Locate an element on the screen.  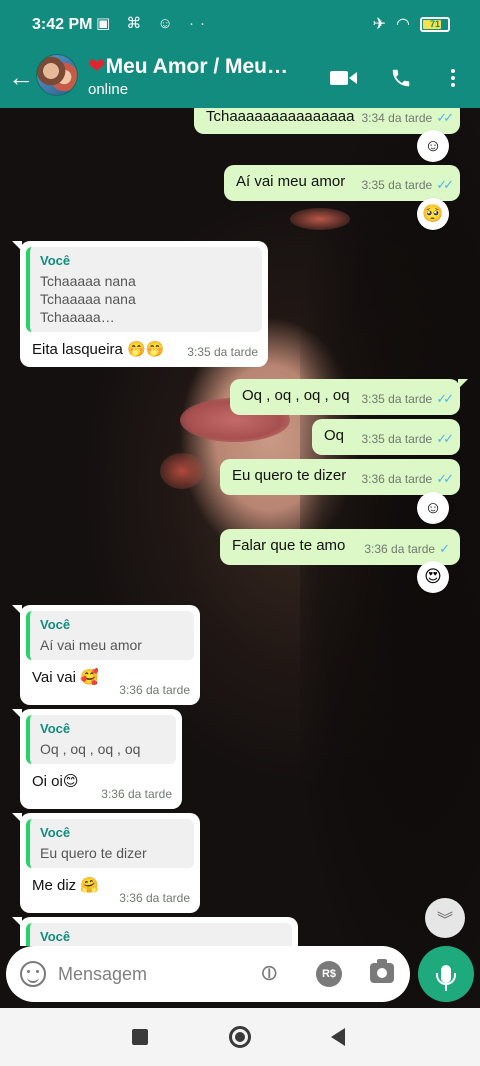
message-bubble-outgoing: Aí vai meu amor 3:35 da tarde ✓✓ is located at coordinates (342, 183).